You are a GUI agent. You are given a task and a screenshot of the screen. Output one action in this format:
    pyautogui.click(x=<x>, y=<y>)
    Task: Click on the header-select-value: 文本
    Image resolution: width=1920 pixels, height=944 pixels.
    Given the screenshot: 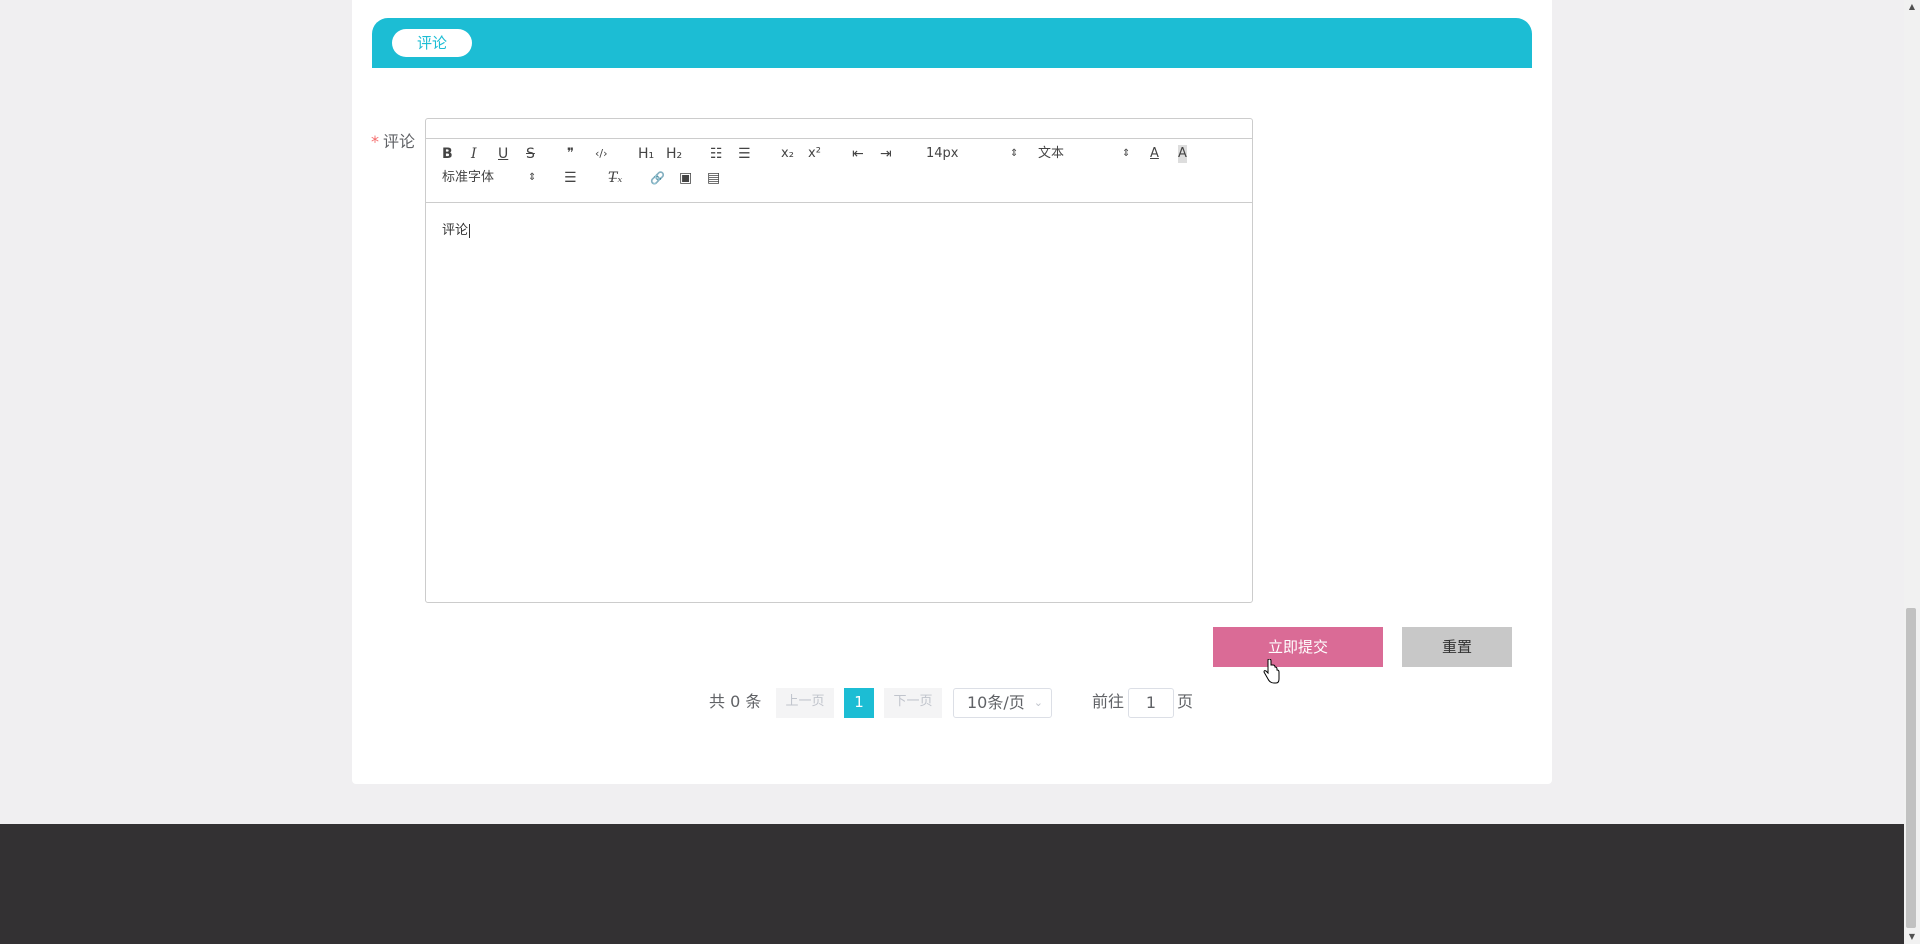 What is the action you would take?
    pyautogui.click(x=1051, y=153)
    